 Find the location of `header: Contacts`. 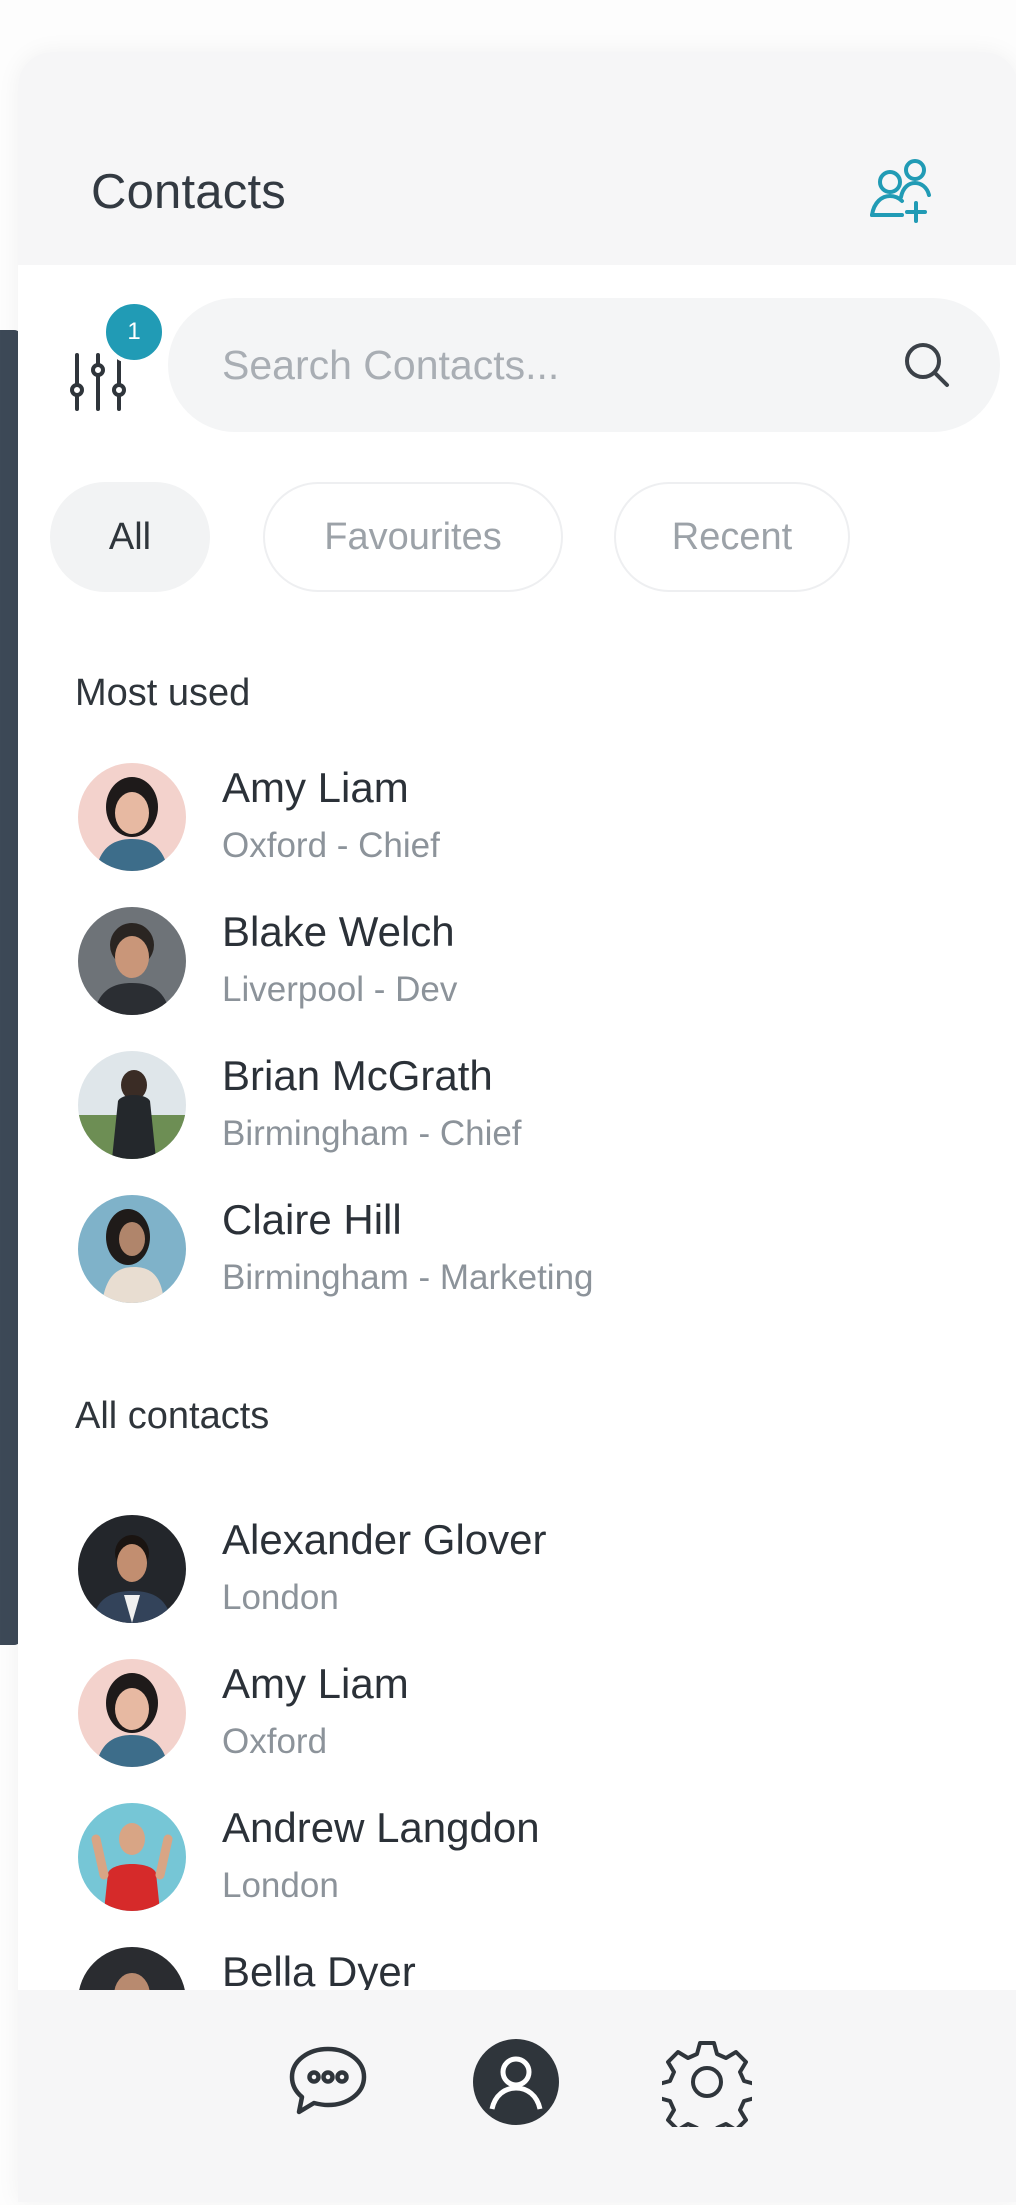

header: Contacts is located at coordinates (517, 158).